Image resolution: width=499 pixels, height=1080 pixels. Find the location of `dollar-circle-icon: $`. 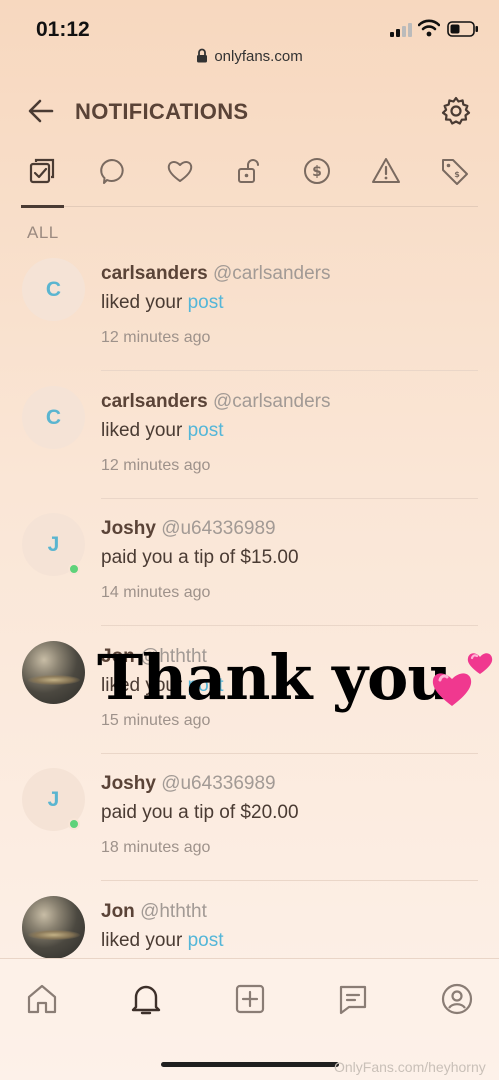

dollar-circle-icon: $ is located at coordinates (317, 171).